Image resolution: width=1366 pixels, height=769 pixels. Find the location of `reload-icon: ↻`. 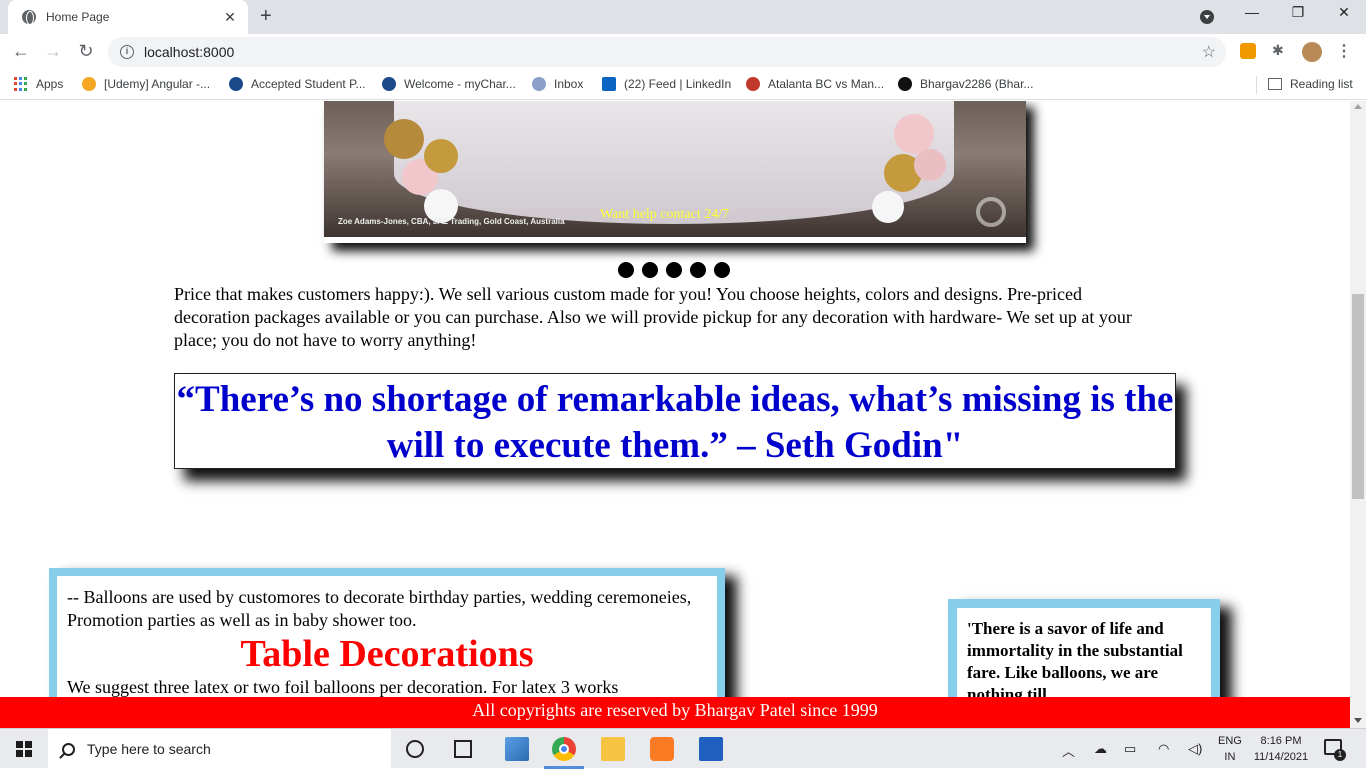

reload-icon: ↻ is located at coordinates (86, 51).